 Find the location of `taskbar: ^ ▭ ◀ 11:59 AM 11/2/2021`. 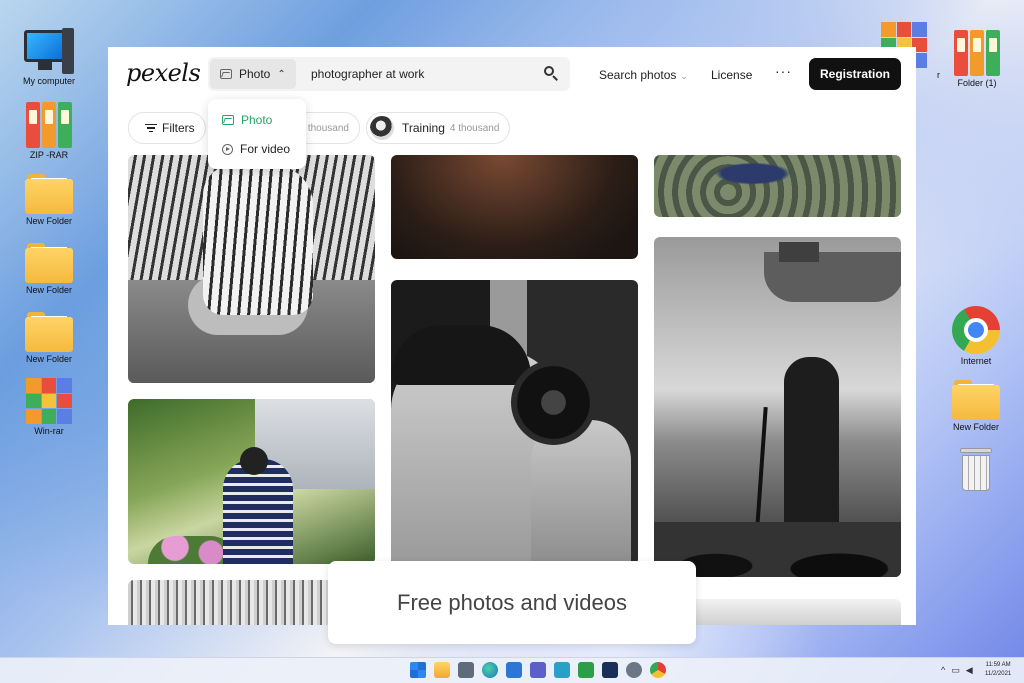

taskbar: ^ ▭ ◀ 11:59 AM 11/2/2021 is located at coordinates (512, 670).